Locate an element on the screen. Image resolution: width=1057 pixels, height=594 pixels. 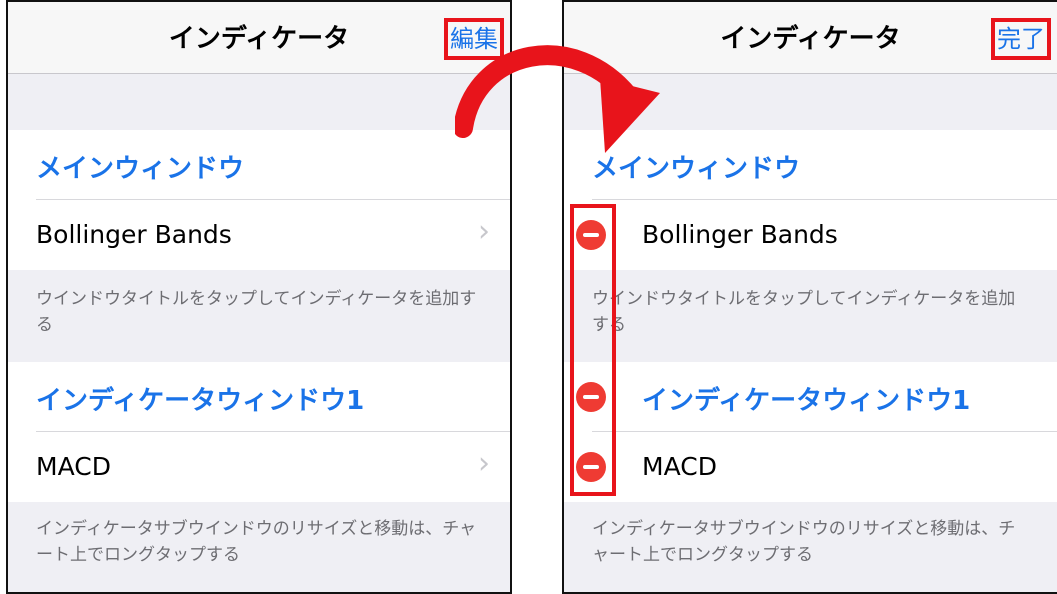
done-button: 完了 is located at coordinates (1021, 39).